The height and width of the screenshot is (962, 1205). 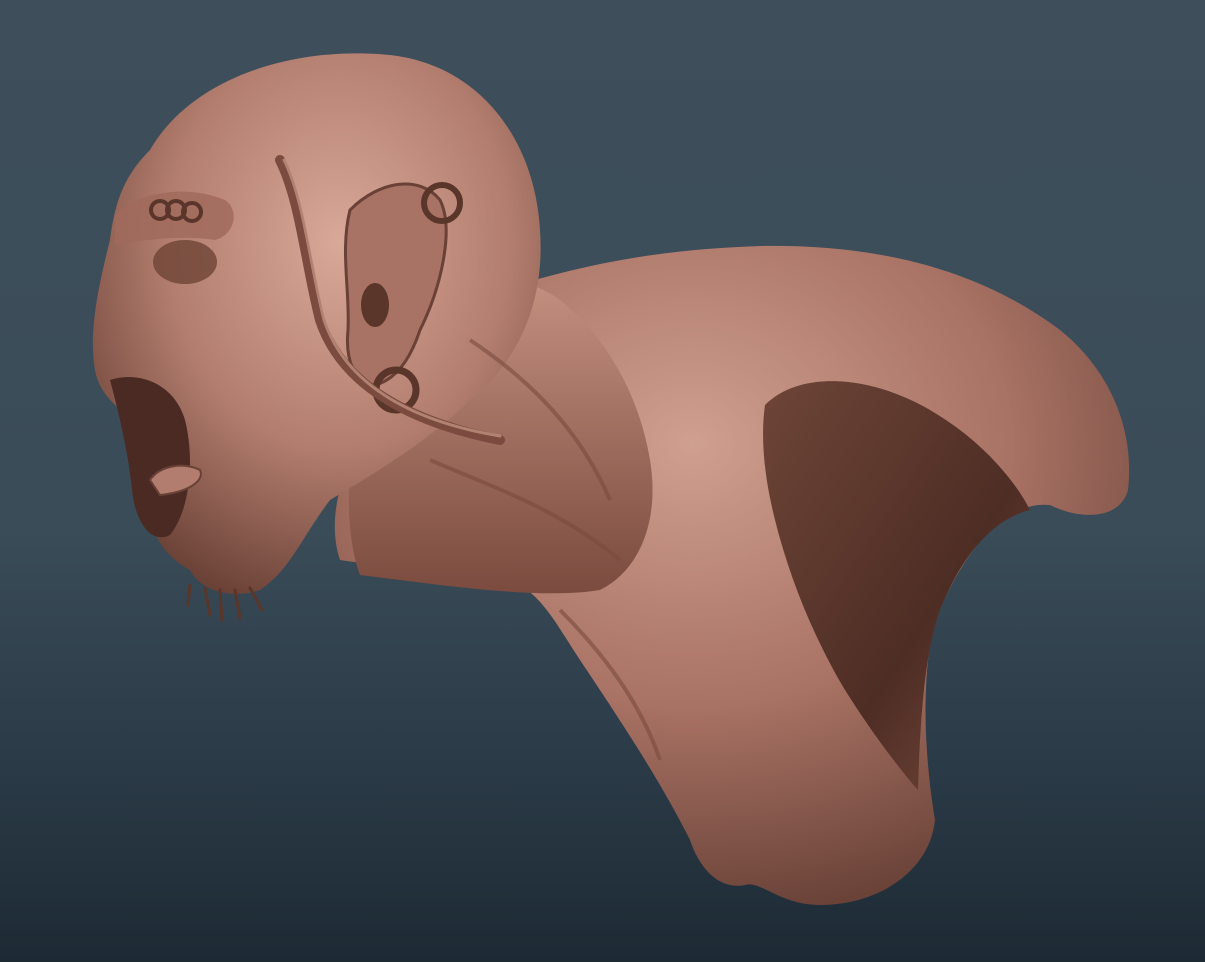 What do you see at coordinates (185, 262) in the screenshot?
I see `eye-socket` at bounding box center [185, 262].